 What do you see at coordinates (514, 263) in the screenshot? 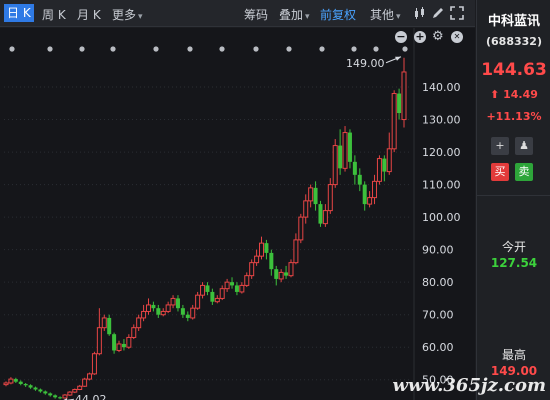
I see `open-value: 127.54` at bounding box center [514, 263].